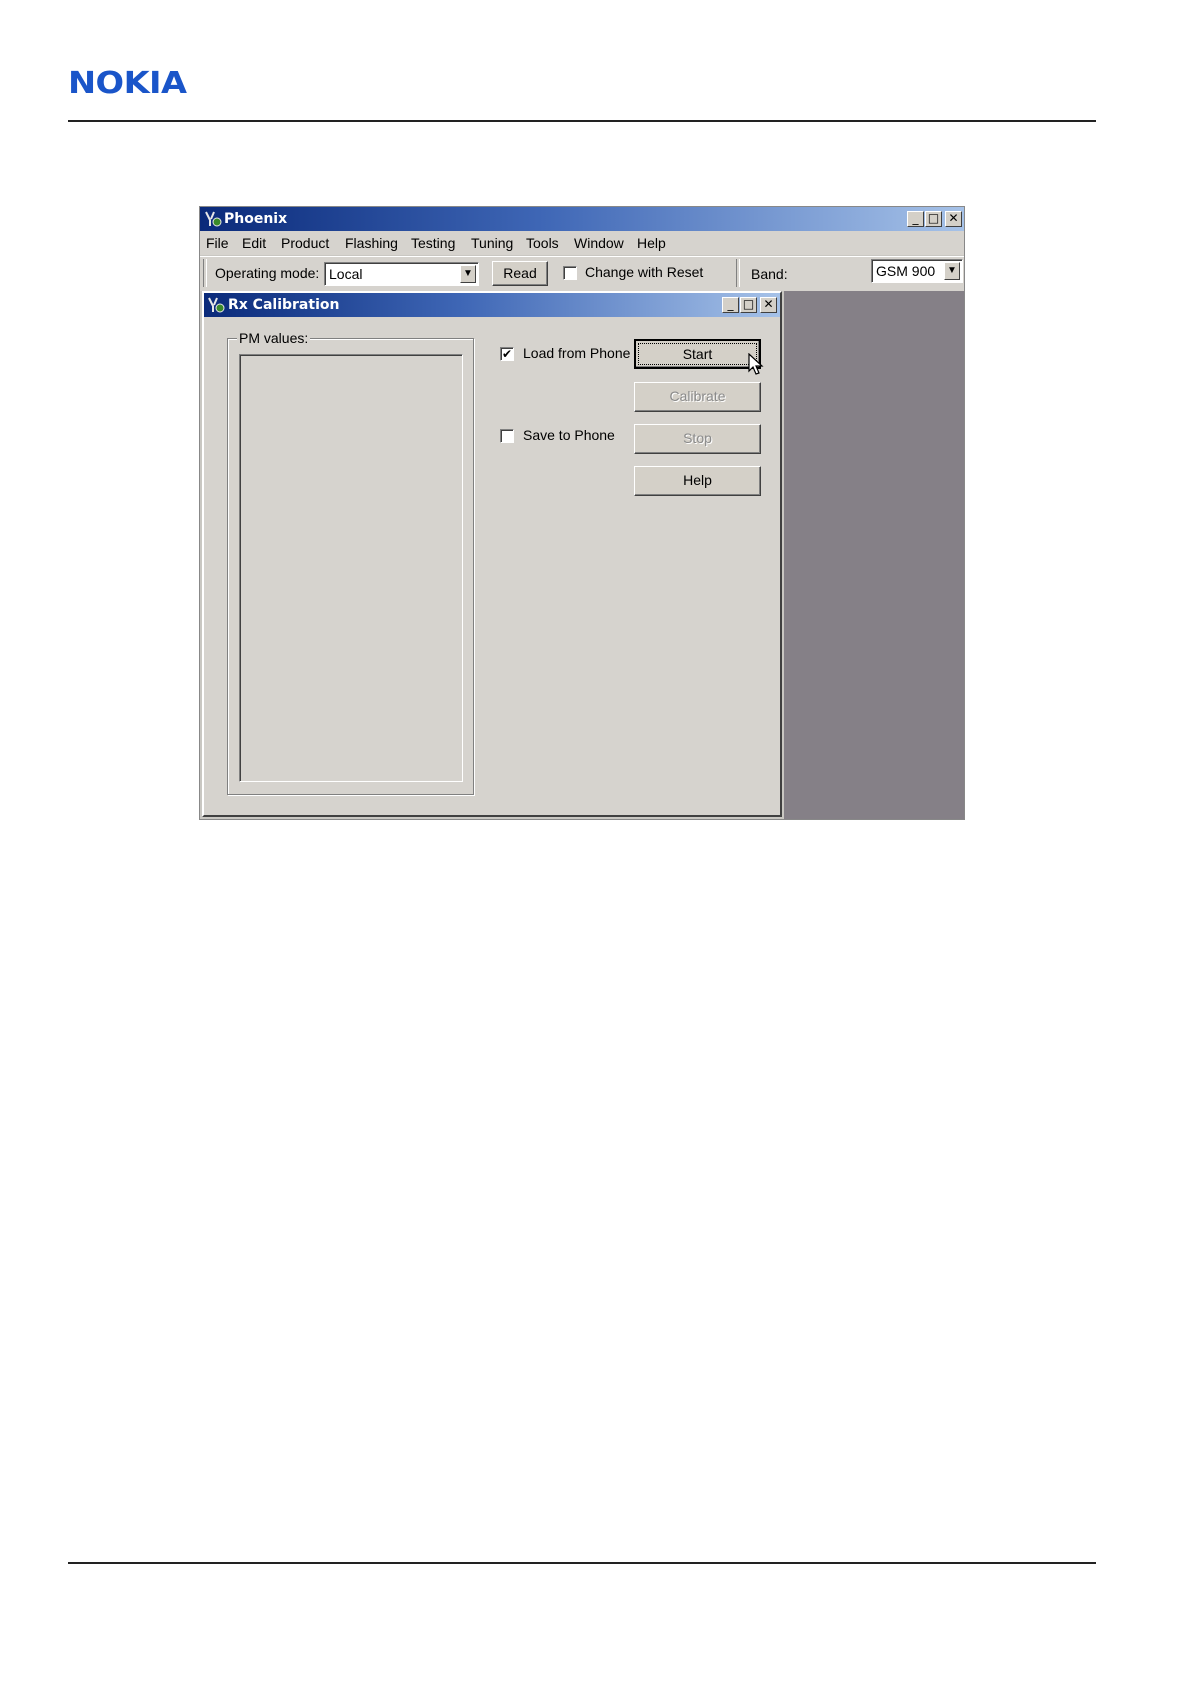 This screenshot has width=1191, height=1684. I want to click on pm-values-list, so click(351, 568).